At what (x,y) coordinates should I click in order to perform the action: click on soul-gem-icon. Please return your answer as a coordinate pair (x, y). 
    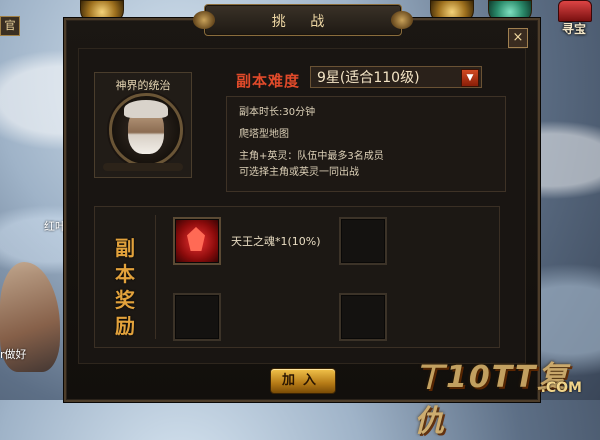
    Looking at the image, I should click on (196, 239).